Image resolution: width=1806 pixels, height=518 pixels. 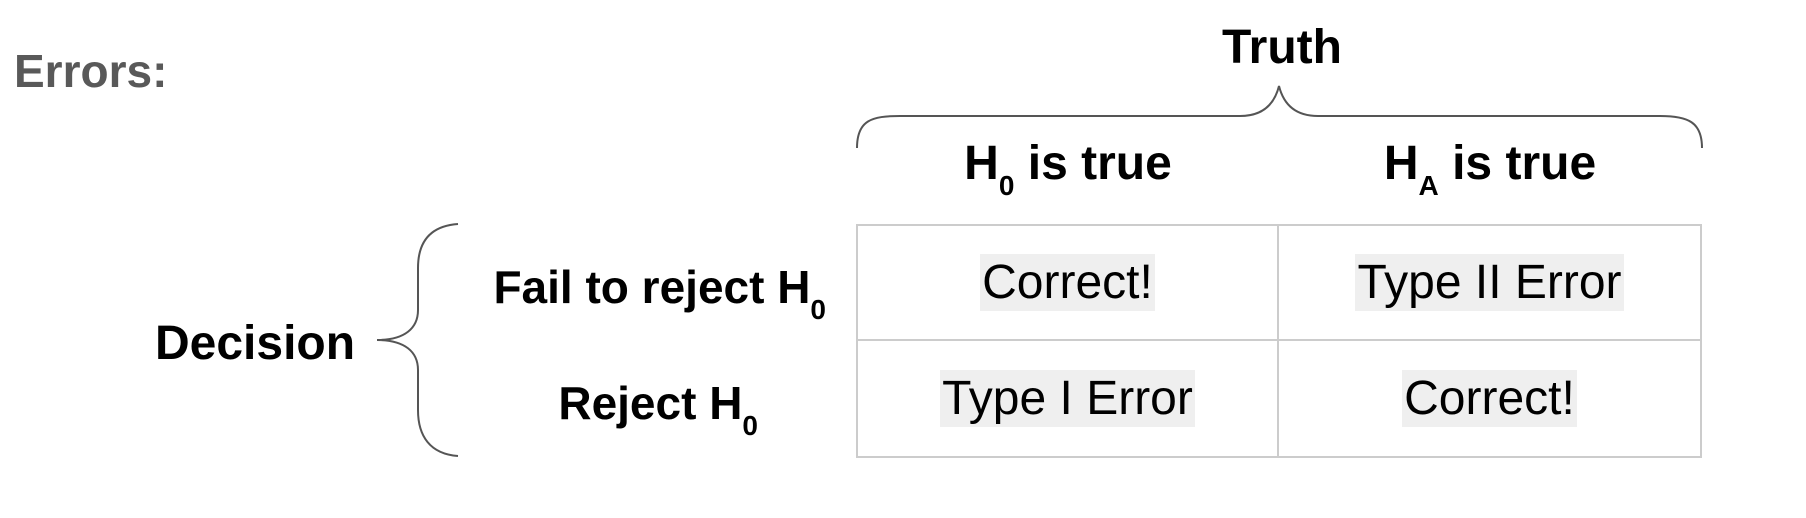 I want to click on column-header-ha-true: HA is true, so click(x=1490, y=168).